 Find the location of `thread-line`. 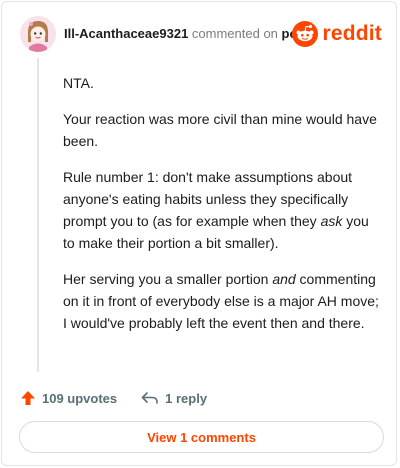

thread-line is located at coordinates (38, 215).